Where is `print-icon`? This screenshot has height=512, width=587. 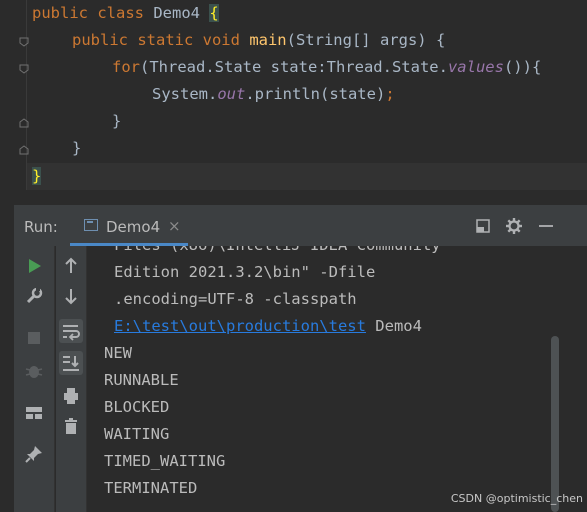
print-icon is located at coordinates (71, 396).